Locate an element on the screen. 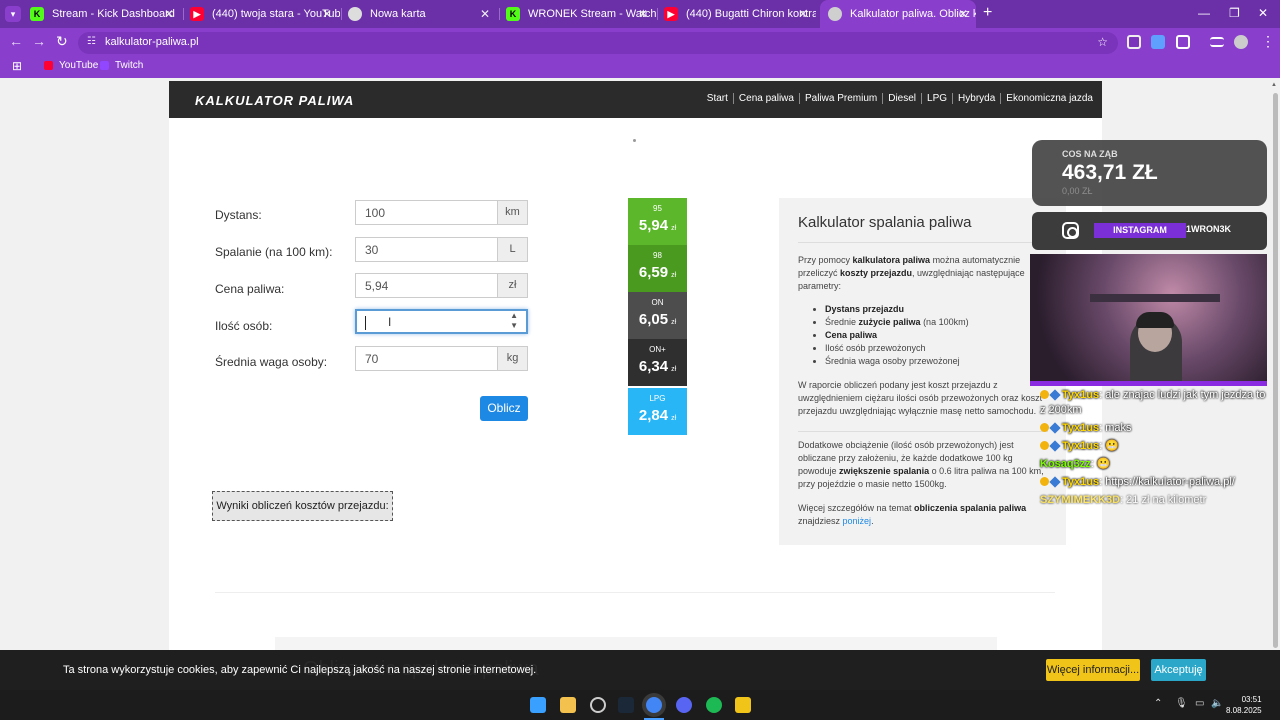  calculate-button: Oblicz is located at coordinates (504, 408).